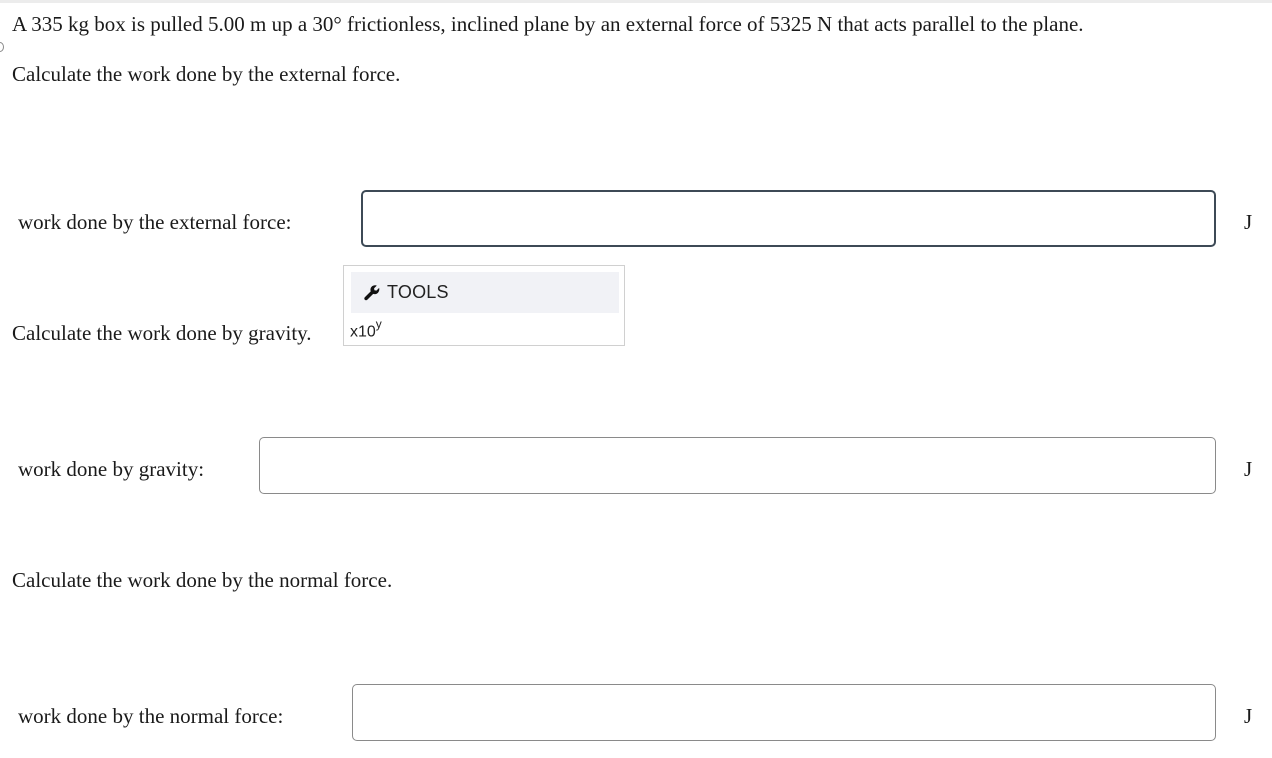 The height and width of the screenshot is (758, 1272). What do you see at coordinates (485, 292) in the screenshot?
I see `tools-toggle-button: TOOLS` at bounding box center [485, 292].